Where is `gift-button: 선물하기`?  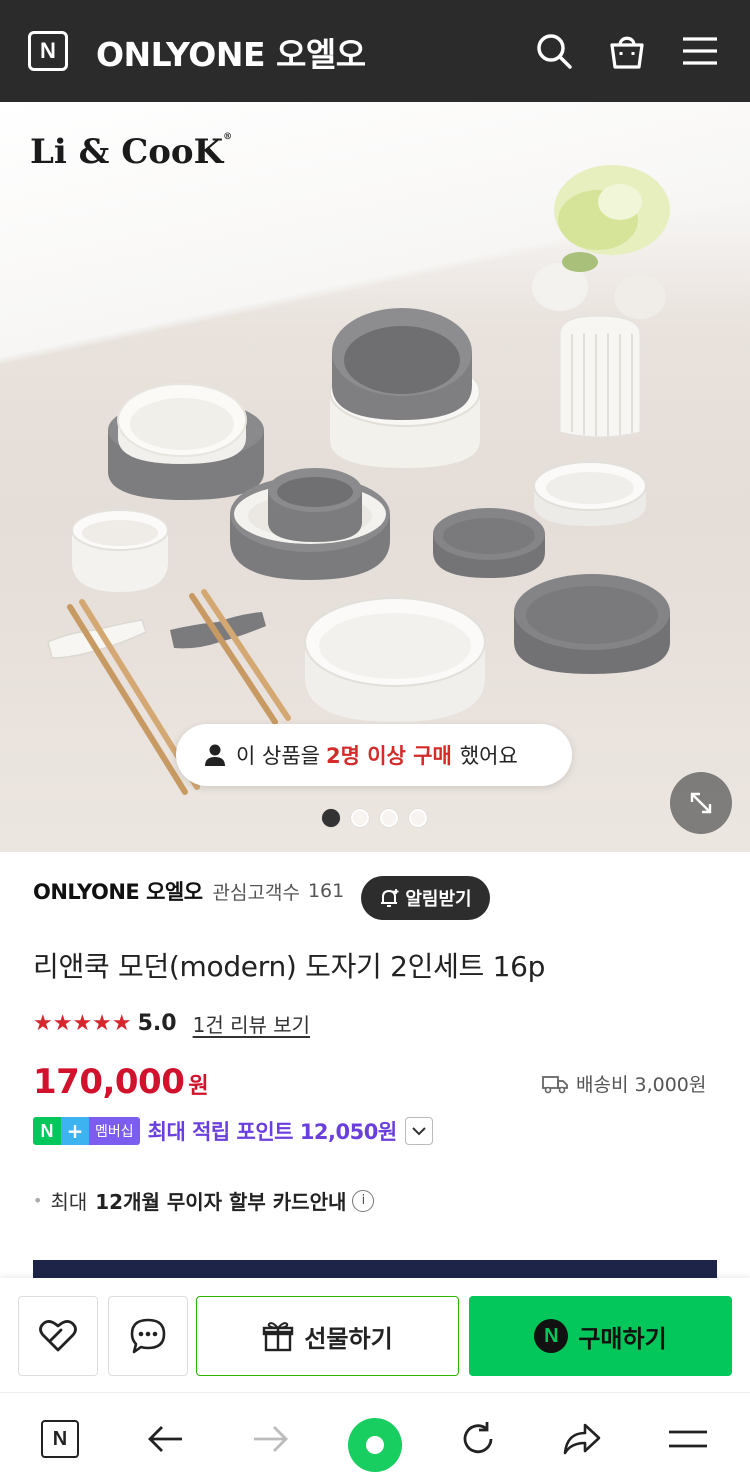
gift-button: 선물하기 is located at coordinates (327, 1336).